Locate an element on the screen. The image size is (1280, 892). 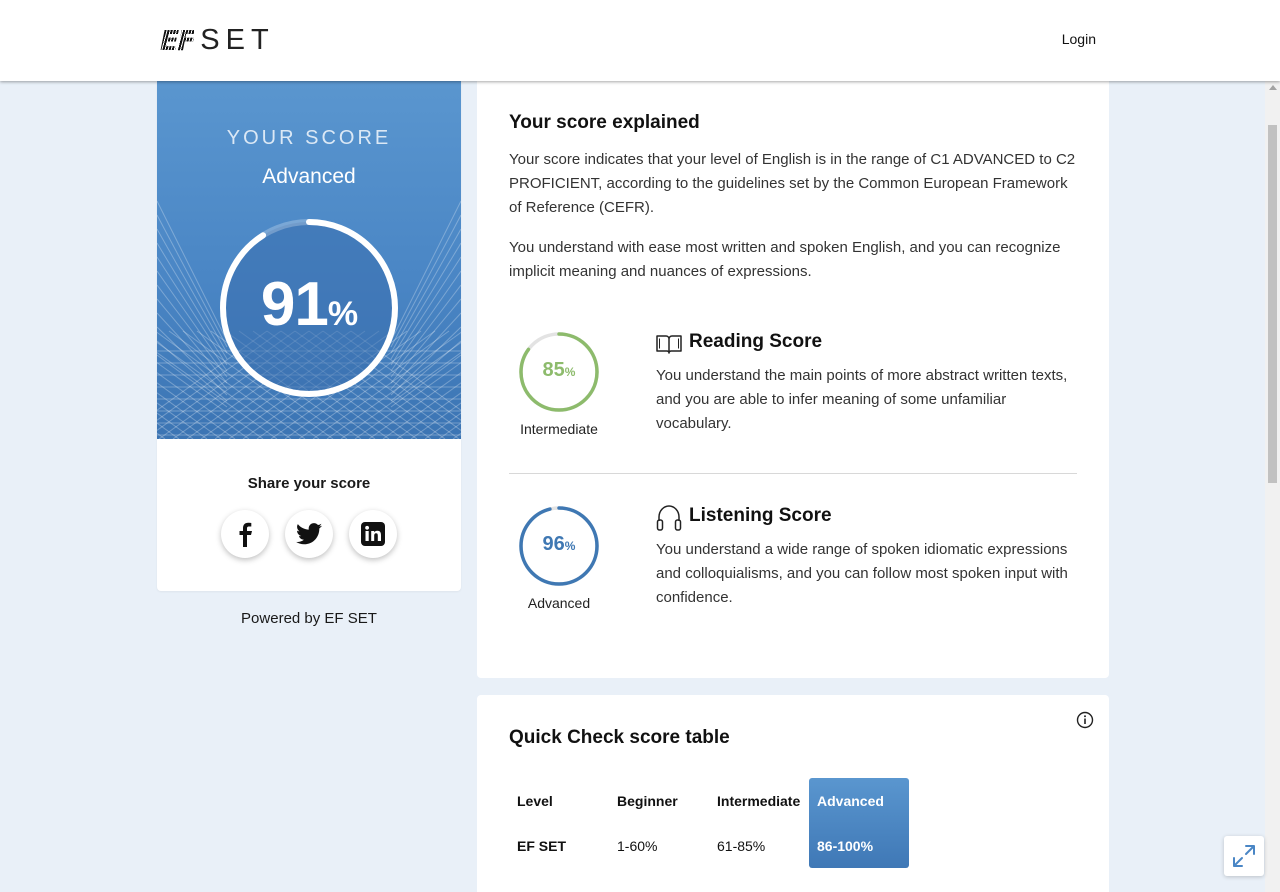
reading-score-unit: % is located at coordinates (570, 372).